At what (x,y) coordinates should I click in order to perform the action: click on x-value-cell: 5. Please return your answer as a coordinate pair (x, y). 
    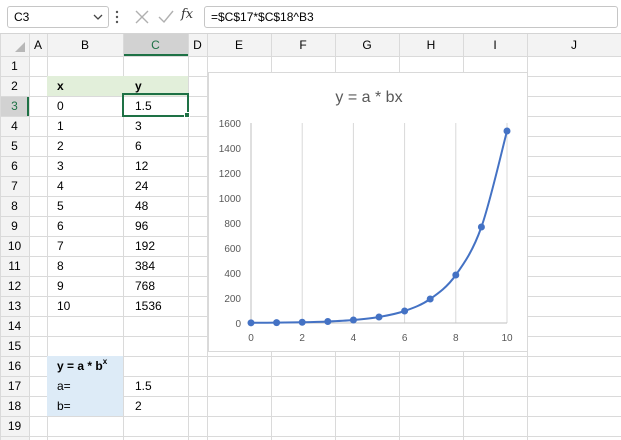
    Looking at the image, I should click on (85, 206).